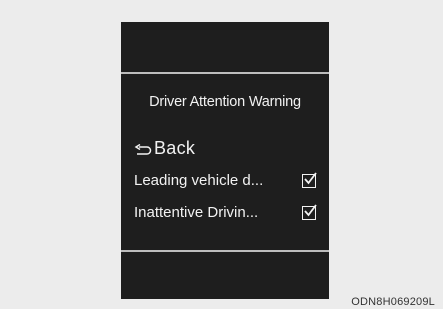 This screenshot has width=443, height=309. I want to click on return-arrow-icon, so click(143, 149).